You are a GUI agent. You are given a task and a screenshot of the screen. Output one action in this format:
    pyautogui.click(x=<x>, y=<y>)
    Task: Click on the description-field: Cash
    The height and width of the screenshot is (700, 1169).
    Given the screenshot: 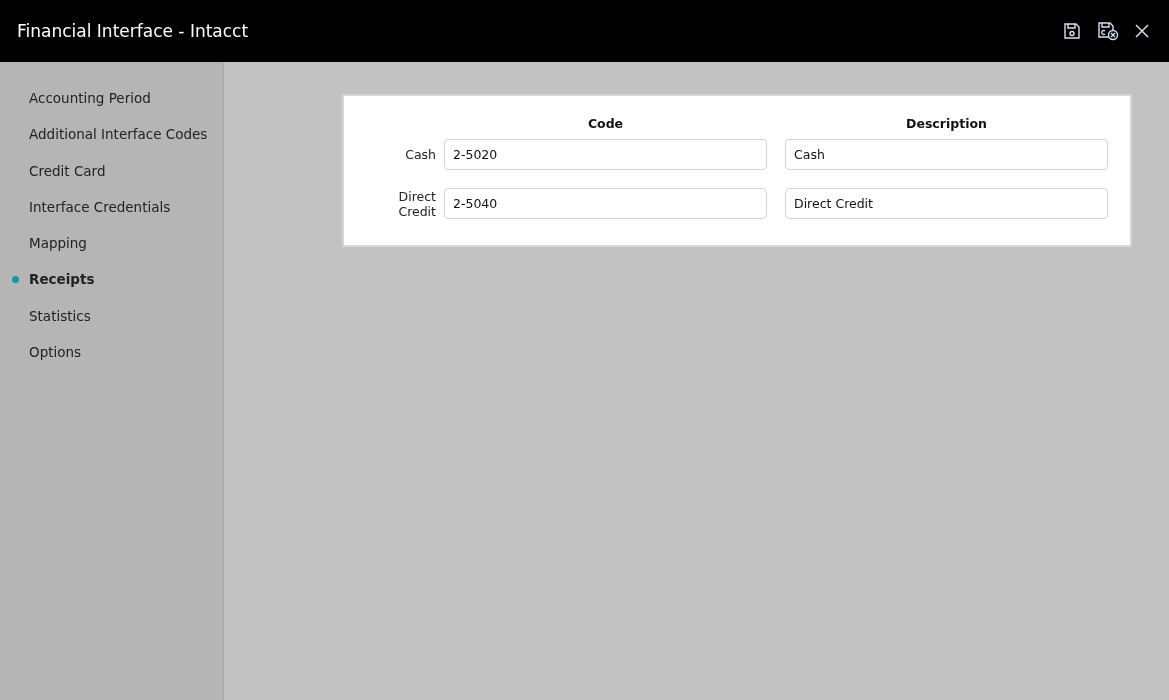 What is the action you would take?
    pyautogui.click(x=946, y=154)
    